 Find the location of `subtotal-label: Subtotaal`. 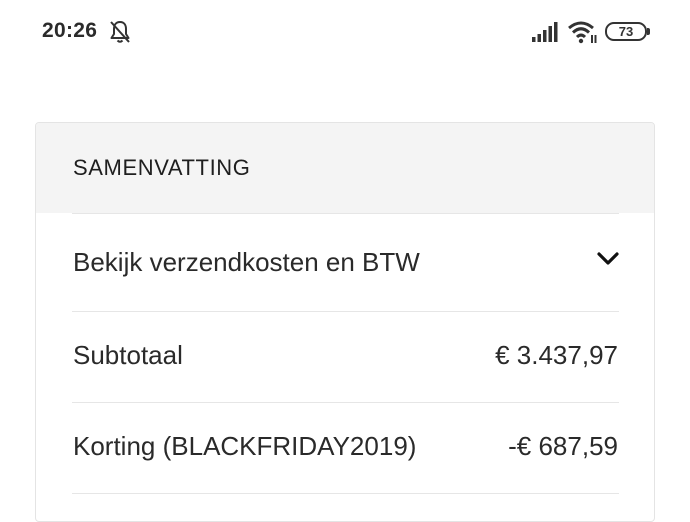

subtotal-label: Subtotaal is located at coordinates (128, 355).